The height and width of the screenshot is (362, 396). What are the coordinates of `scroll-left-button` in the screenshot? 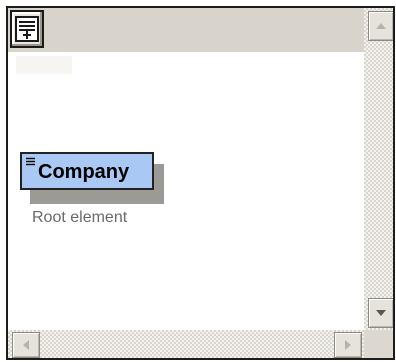 It's located at (26, 345).